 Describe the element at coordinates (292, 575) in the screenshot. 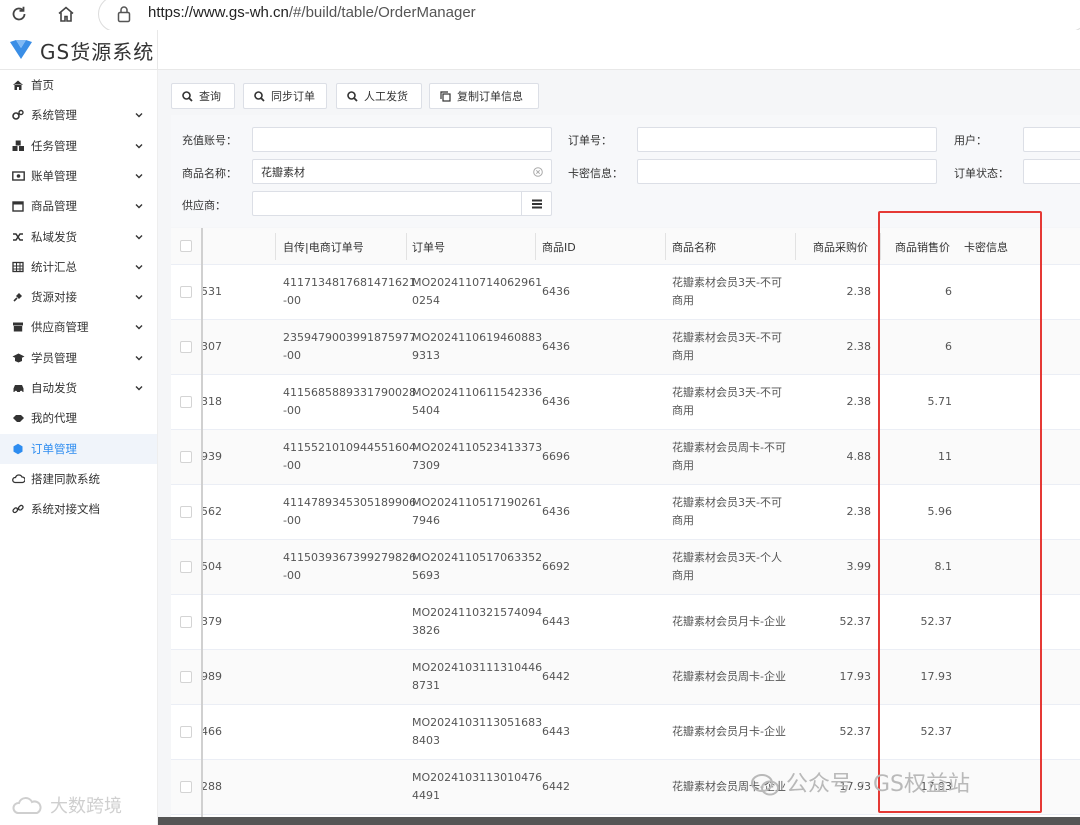

I see `ext-order-line2: -00` at that location.